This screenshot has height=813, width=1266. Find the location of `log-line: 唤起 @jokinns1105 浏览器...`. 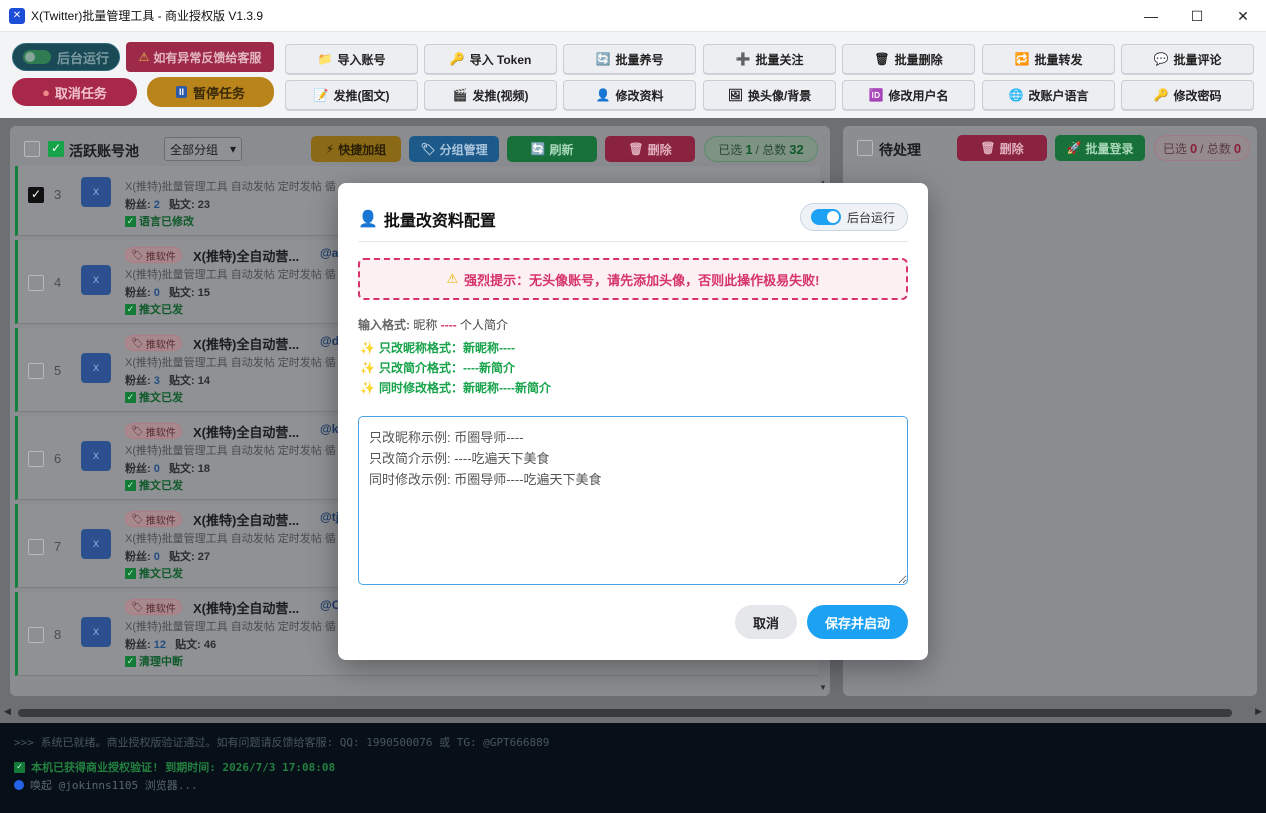

log-line: 唤起 @jokinns1105 浏览器... is located at coordinates (106, 785).